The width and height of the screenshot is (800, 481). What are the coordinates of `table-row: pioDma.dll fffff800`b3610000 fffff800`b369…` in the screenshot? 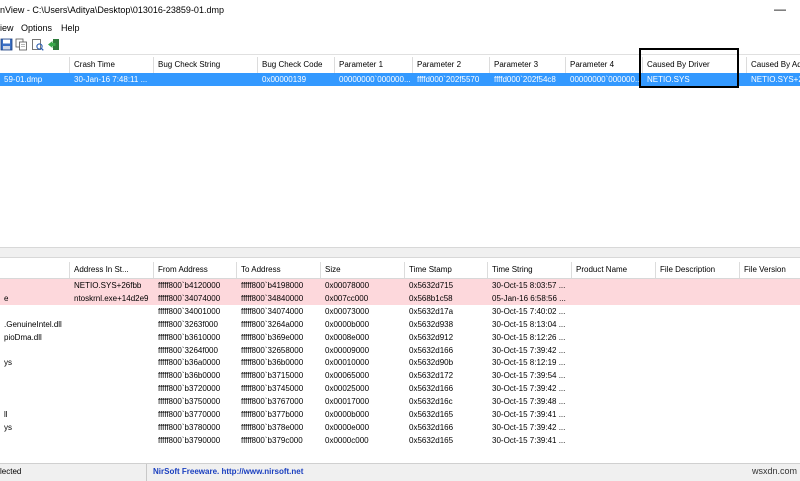 It's located at (400, 337).